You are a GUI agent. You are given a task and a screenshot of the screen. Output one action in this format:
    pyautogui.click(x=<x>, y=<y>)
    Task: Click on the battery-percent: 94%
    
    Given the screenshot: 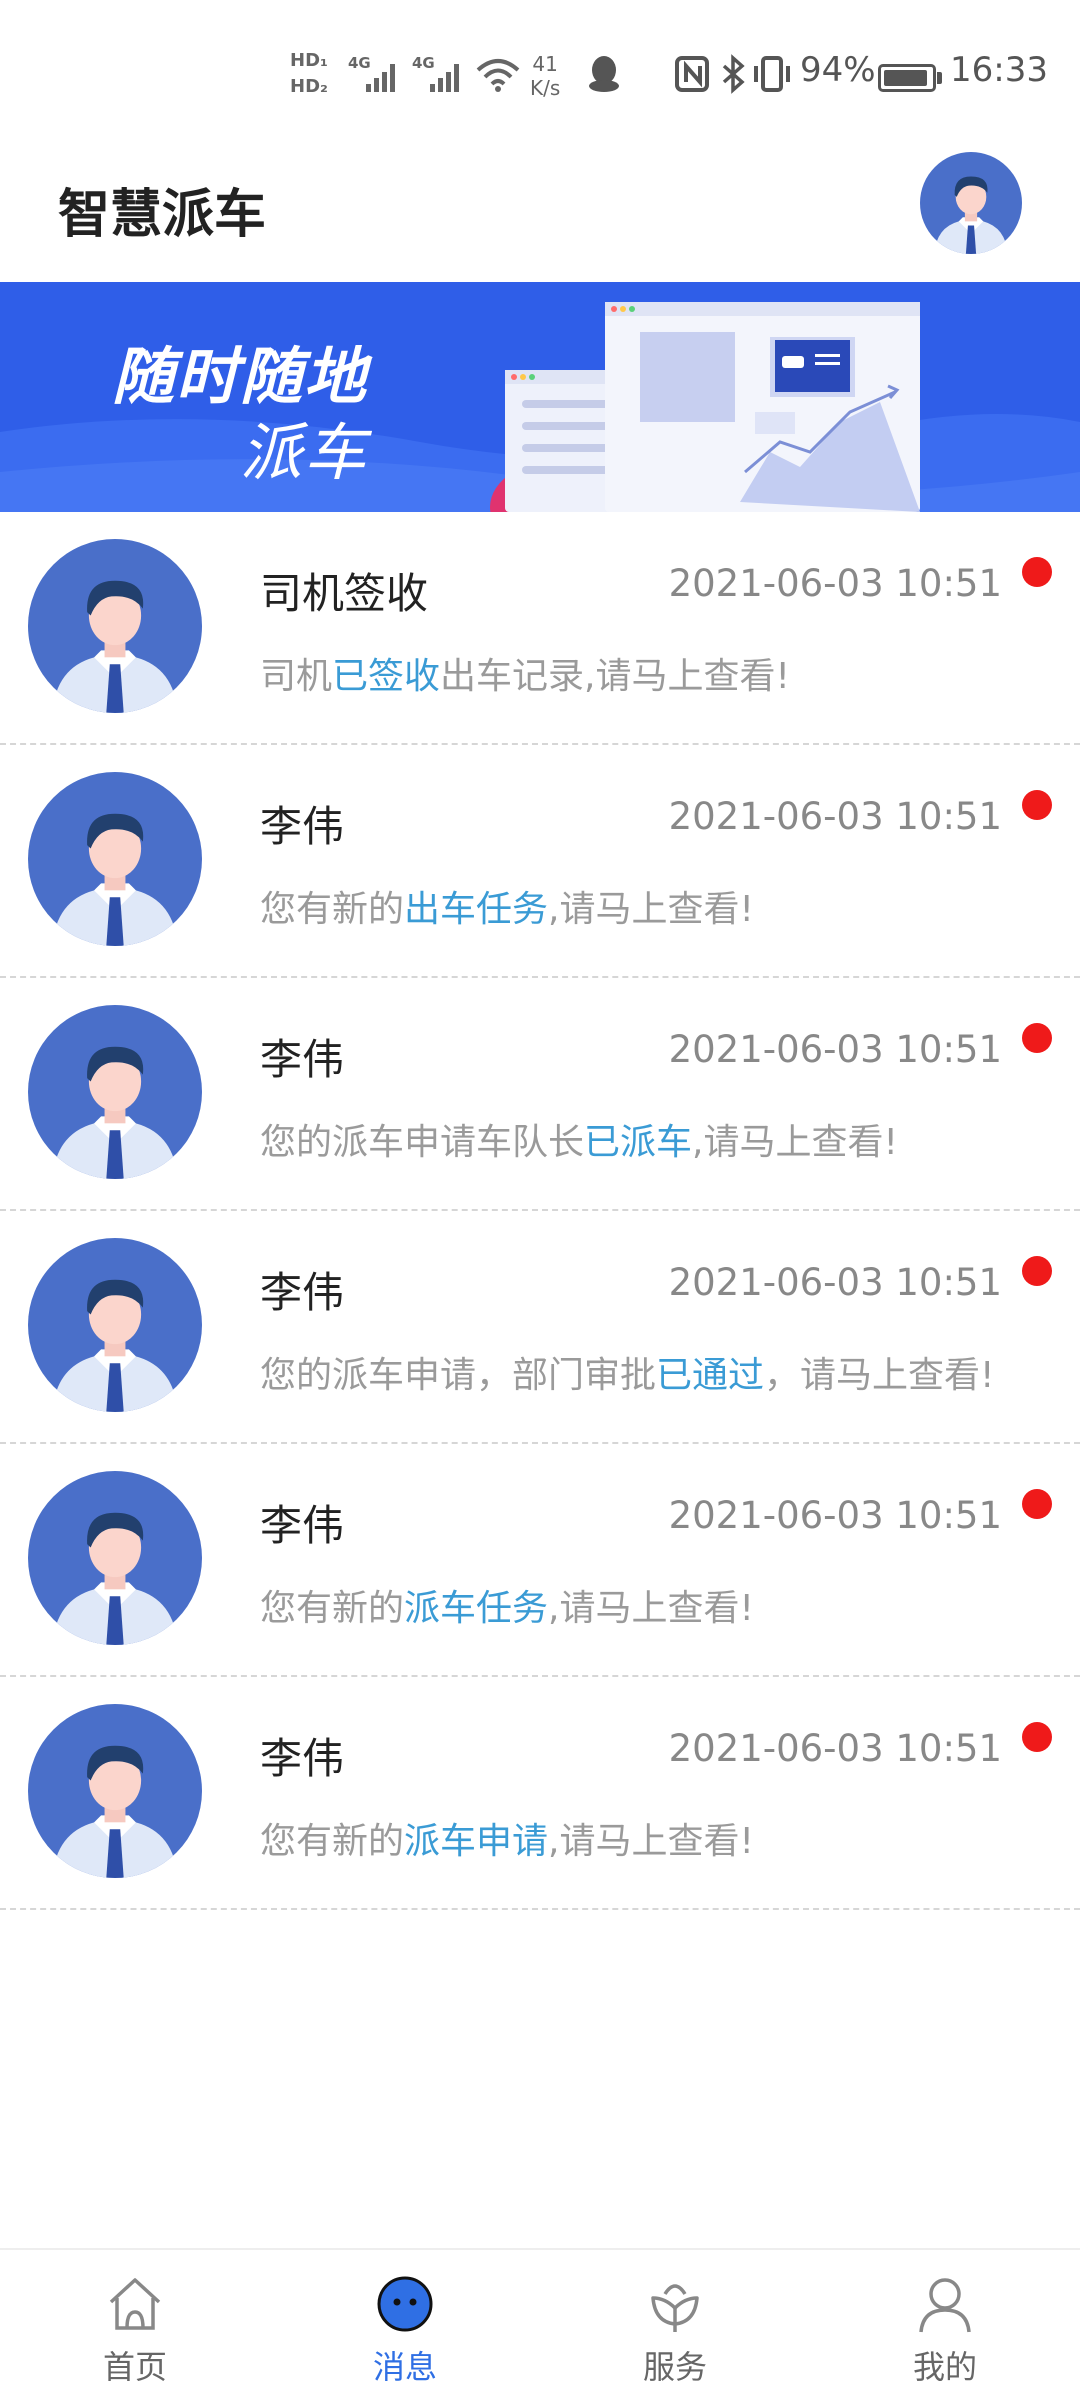 What is the action you would take?
    pyautogui.click(x=838, y=70)
    